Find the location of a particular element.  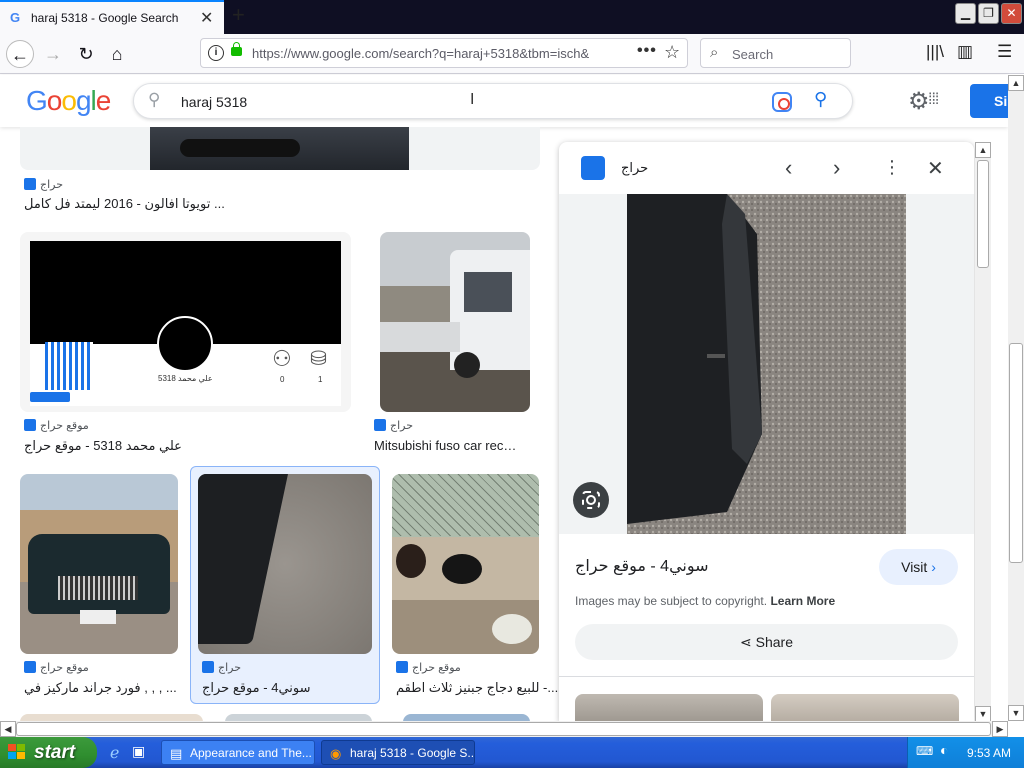

profile-name: علي محمد 5318 is located at coordinates (185, 378).